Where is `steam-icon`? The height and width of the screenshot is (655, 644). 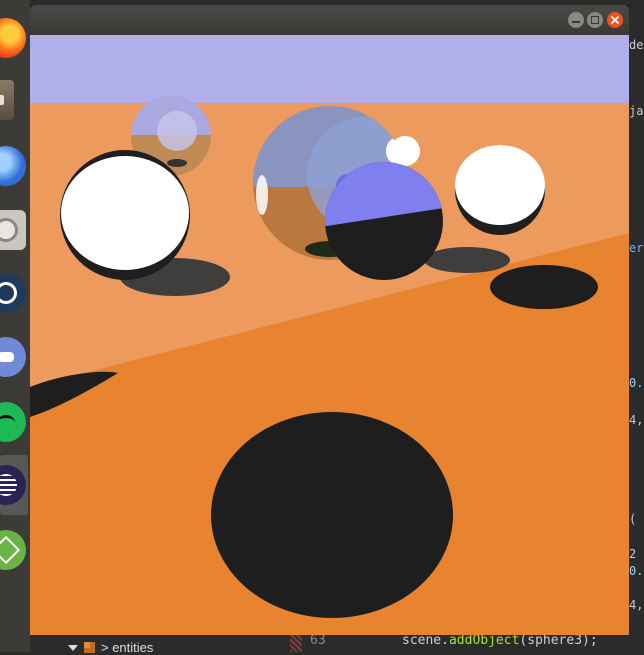
steam-icon is located at coordinates (13, 293).